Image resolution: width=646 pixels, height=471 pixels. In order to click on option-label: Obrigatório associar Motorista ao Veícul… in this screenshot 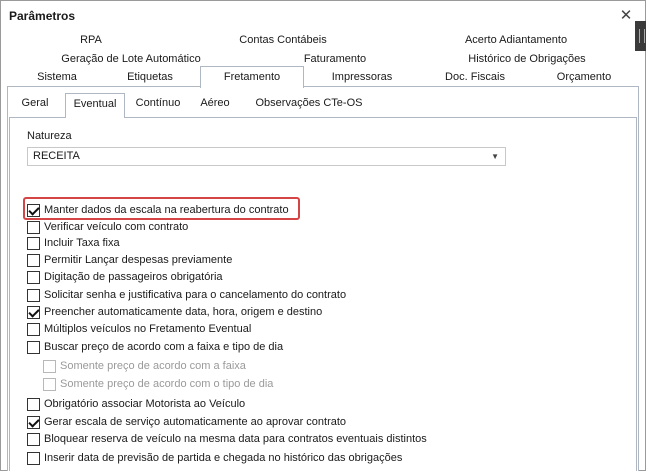, I will do `click(145, 404)`.